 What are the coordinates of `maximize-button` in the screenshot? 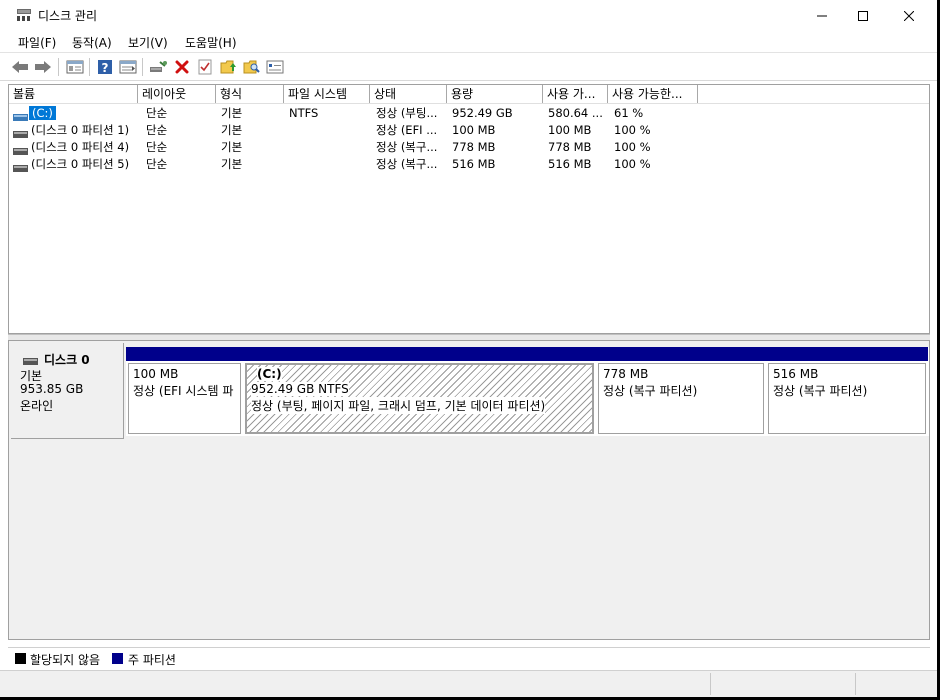 It's located at (863, 15).